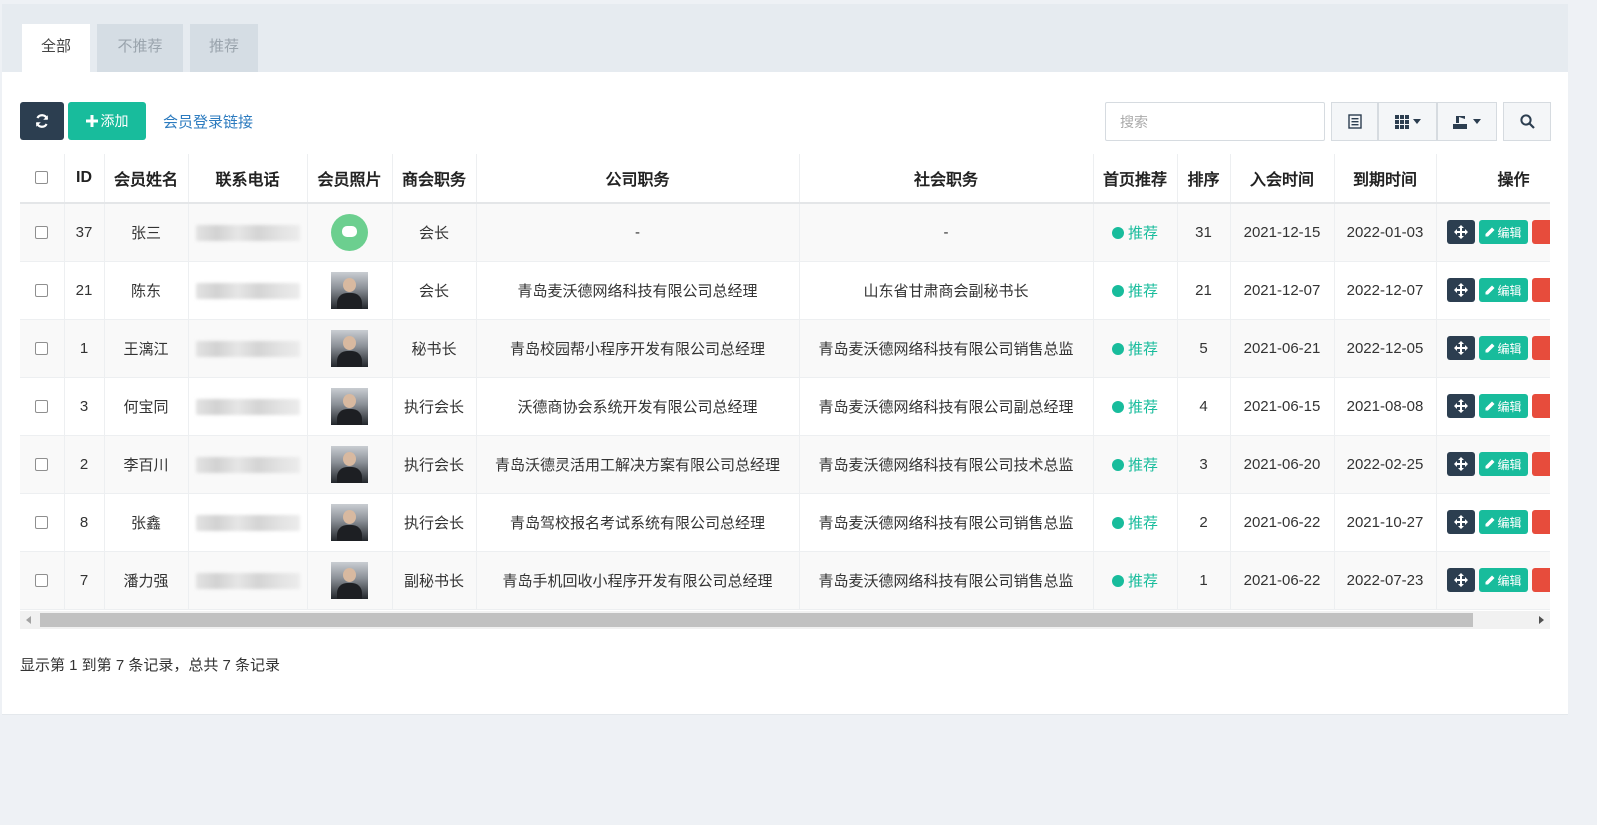  I want to click on export-dropdown-button, so click(1467, 121).